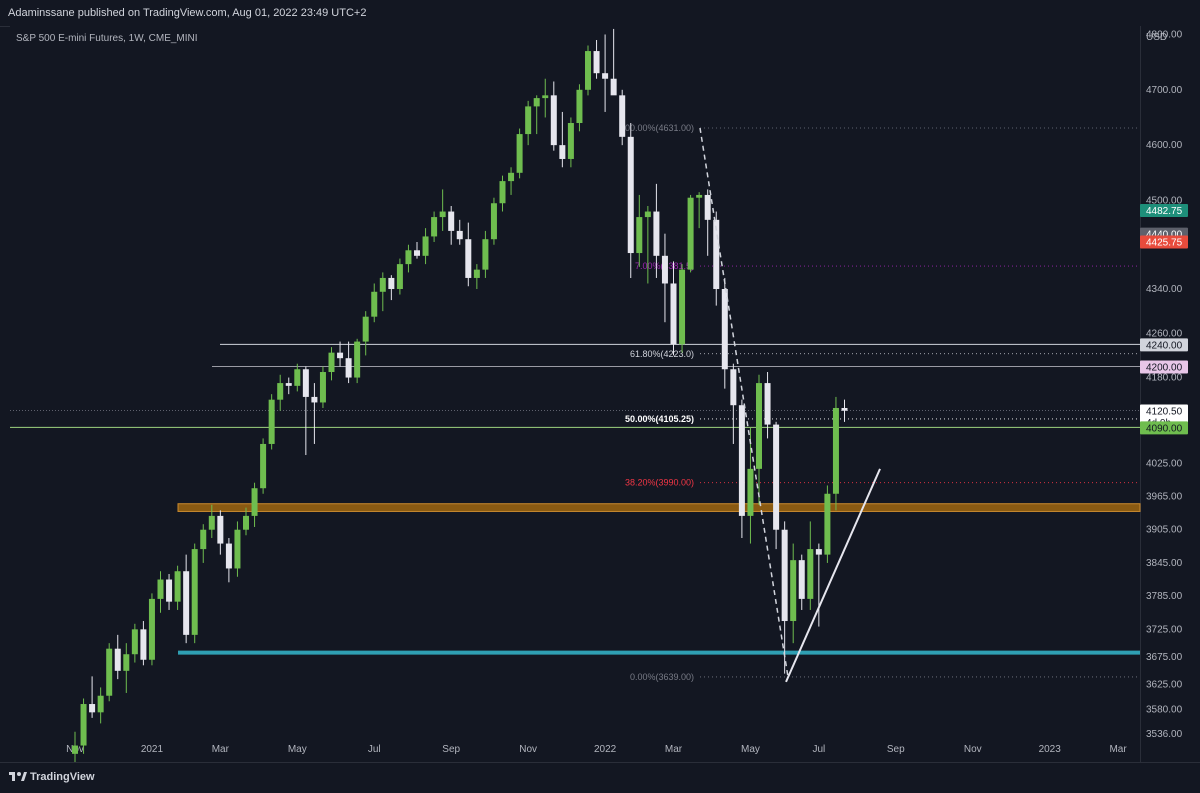 Image resolution: width=1200 pixels, height=793 pixels. What do you see at coordinates (1164, 497) in the screenshot?
I see `price-tick-label: 3965.00` at bounding box center [1164, 497].